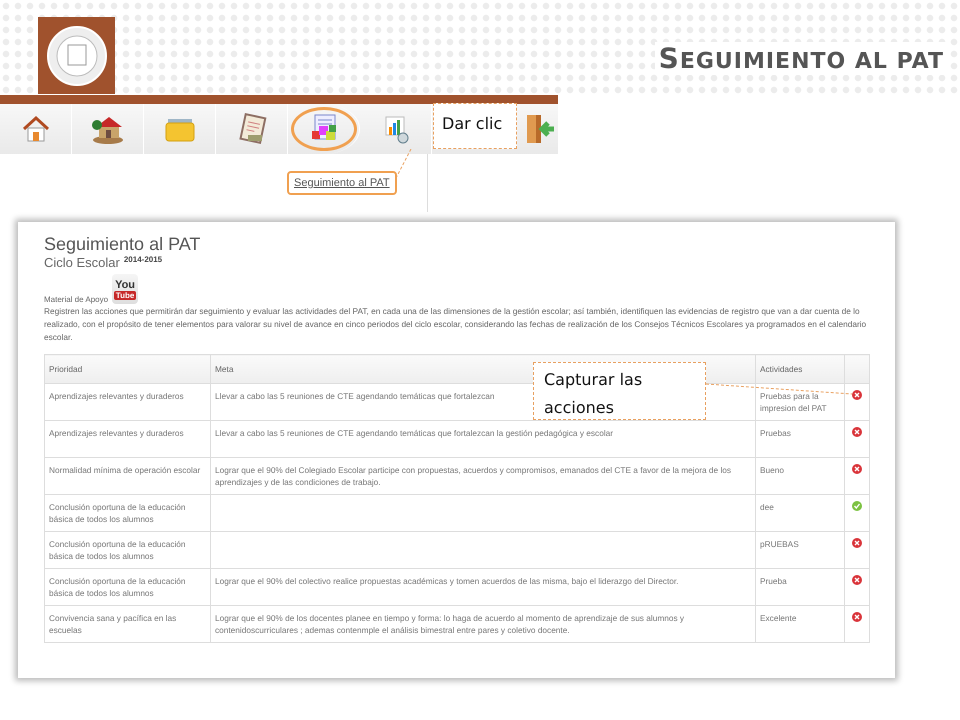 The width and height of the screenshot is (960, 720). What do you see at coordinates (801, 58) in the screenshot?
I see `slide-title: SEGUIMIENTO AL PAT` at bounding box center [801, 58].